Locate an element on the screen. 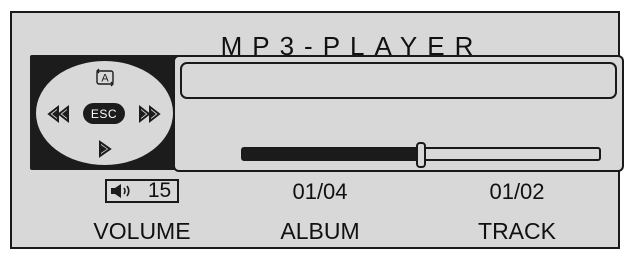 The height and width of the screenshot is (256, 629). fast-forward-icon is located at coordinates (150, 114).